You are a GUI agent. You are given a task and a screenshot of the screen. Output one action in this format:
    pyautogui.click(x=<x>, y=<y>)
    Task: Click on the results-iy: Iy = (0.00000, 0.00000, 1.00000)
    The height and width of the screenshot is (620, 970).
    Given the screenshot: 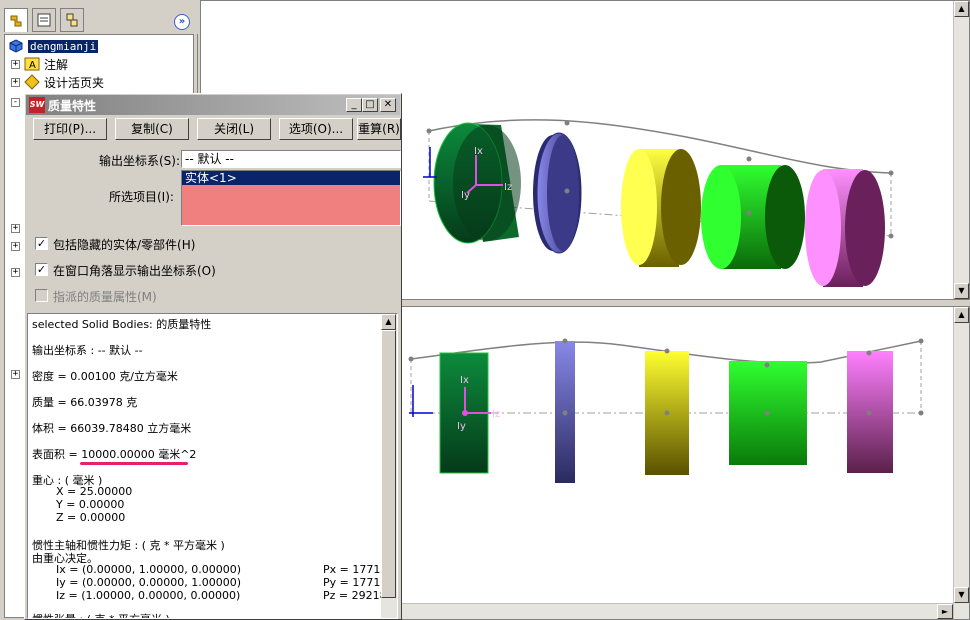 What is the action you would take?
    pyautogui.click(x=148, y=582)
    